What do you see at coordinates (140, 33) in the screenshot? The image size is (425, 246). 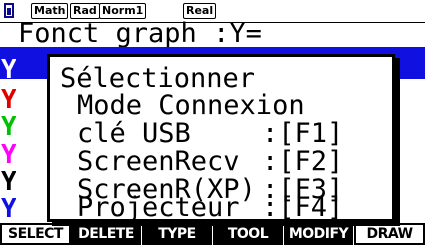 I see `graph-list-title: Fonct graph :Y=` at bounding box center [140, 33].